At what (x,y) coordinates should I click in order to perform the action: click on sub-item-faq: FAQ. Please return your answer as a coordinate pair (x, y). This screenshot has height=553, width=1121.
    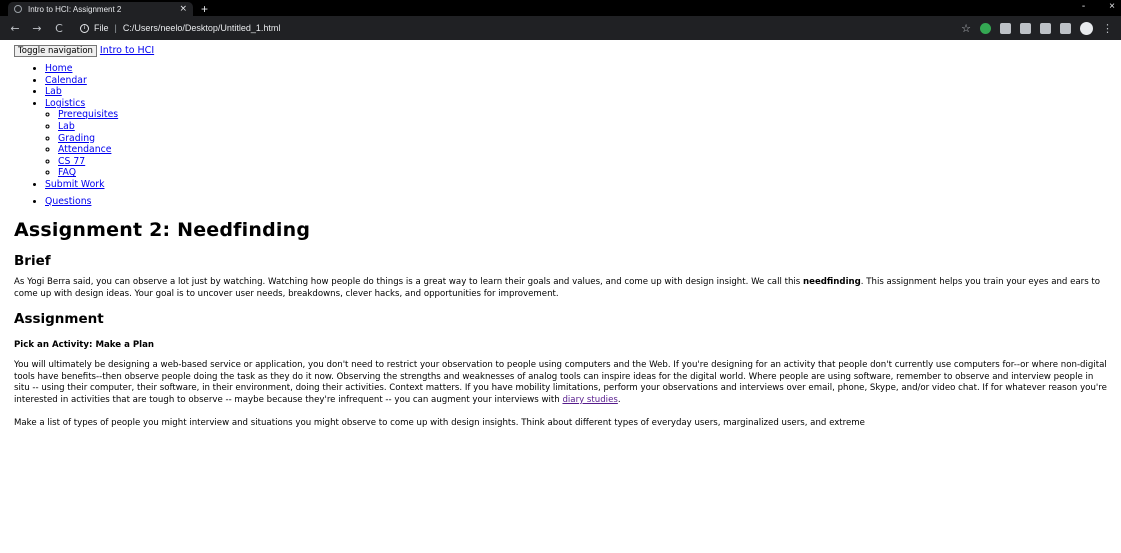
    Looking at the image, I should click on (582, 173).